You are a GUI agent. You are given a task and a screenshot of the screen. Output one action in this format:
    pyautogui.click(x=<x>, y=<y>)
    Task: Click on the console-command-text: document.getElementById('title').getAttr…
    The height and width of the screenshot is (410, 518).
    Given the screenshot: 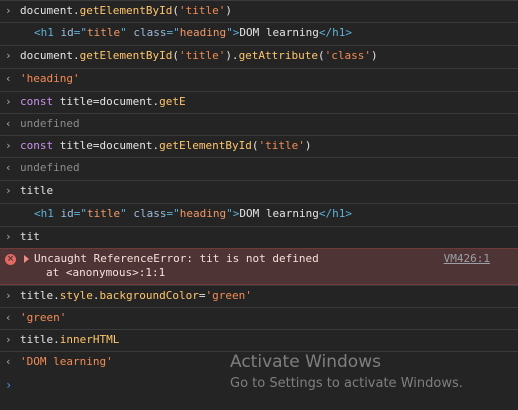 What is the action you would take?
    pyautogui.click(x=199, y=55)
    